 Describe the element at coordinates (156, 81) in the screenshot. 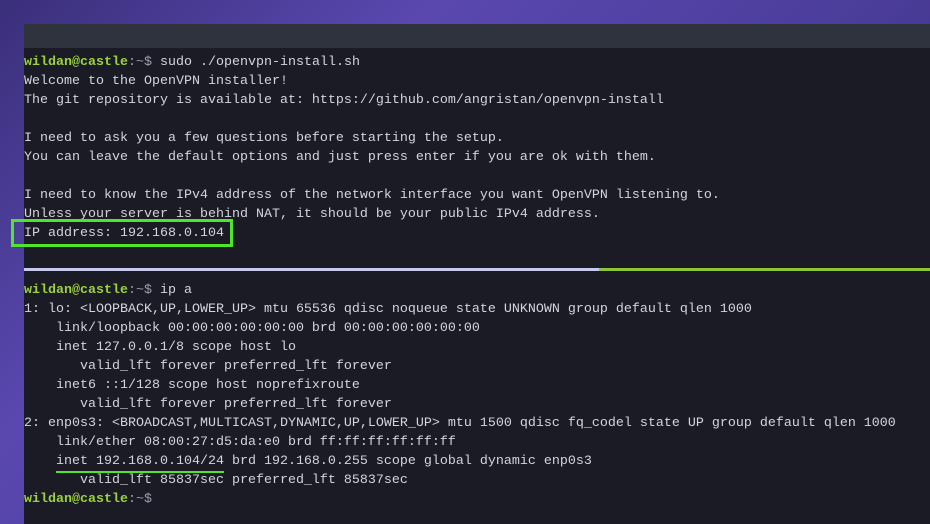

I see `output-line: Welcome to the OpenVPN installer!` at that location.